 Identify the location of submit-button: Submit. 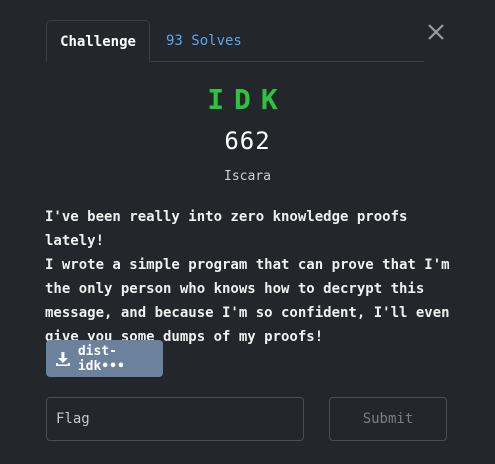
(388, 419).